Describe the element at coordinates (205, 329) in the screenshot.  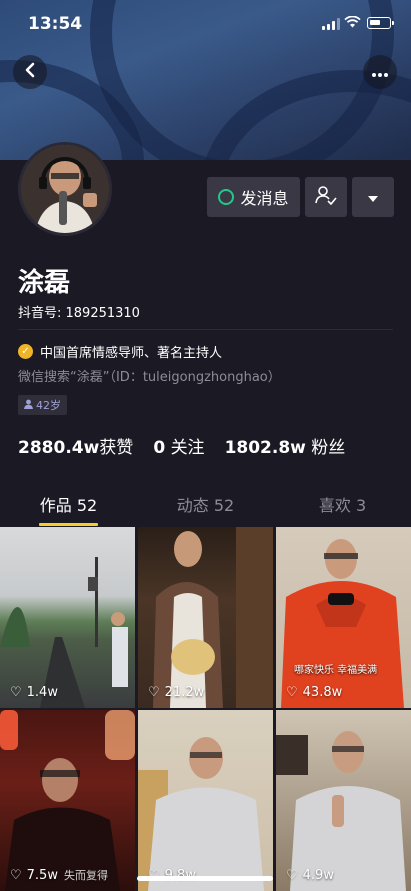
I see `divider` at that location.